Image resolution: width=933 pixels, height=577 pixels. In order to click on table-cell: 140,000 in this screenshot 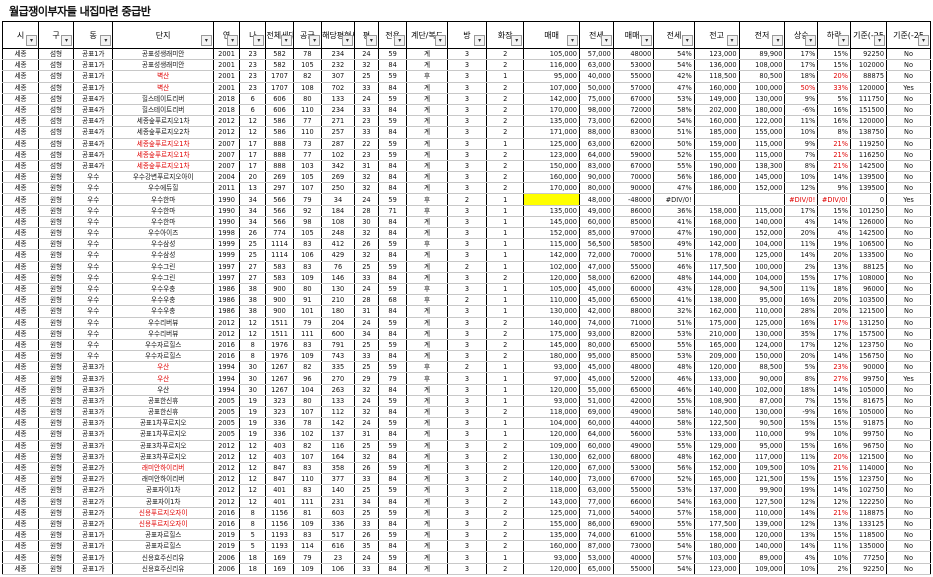, I will do `click(551, 323)`.